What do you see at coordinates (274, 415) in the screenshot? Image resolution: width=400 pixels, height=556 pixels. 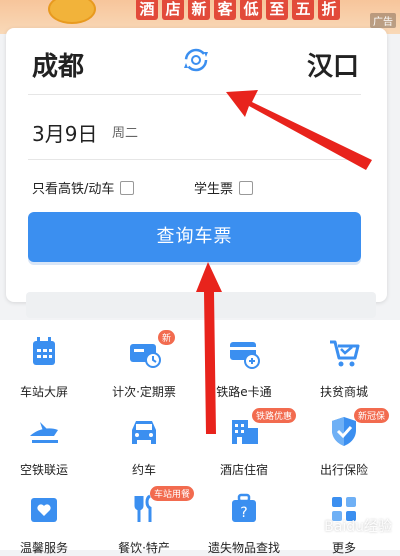 I see `rail-discount-badge: 铁路优惠` at bounding box center [274, 415].